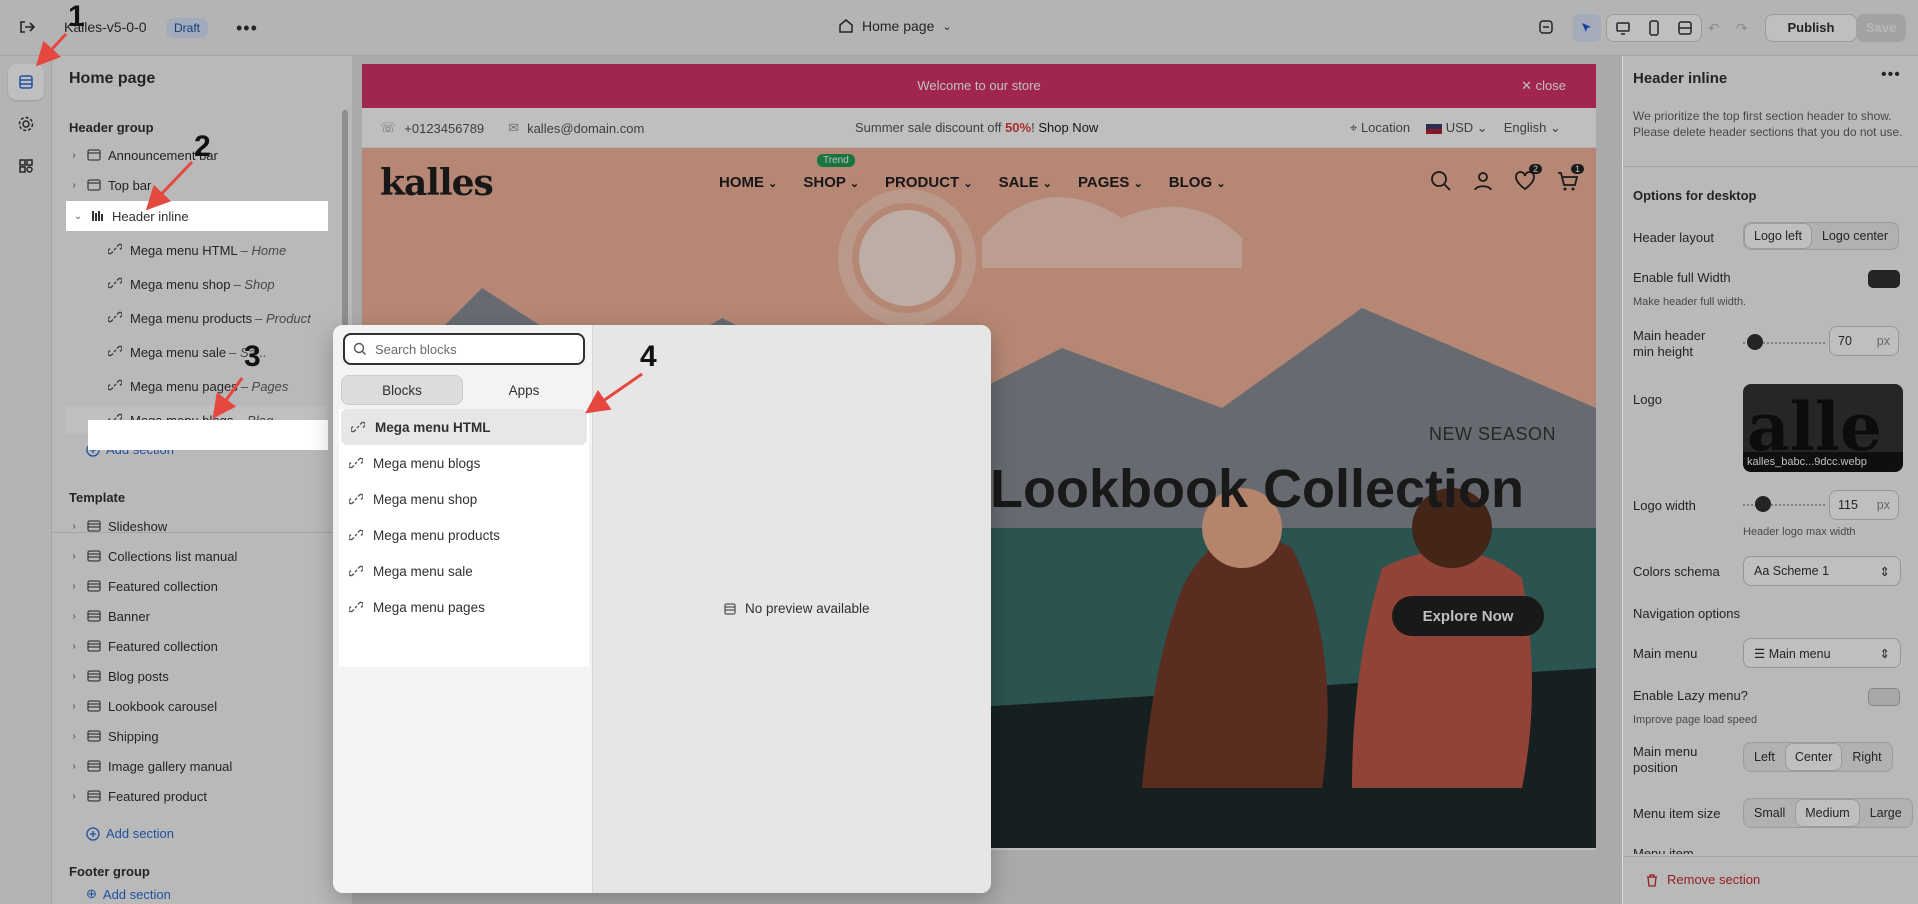 Image resolution: width=1918 pixels, height=904 pixels. Describe the element at coordinates (339, 225) in the screenshot. I see `annotation-arrows` at that location.